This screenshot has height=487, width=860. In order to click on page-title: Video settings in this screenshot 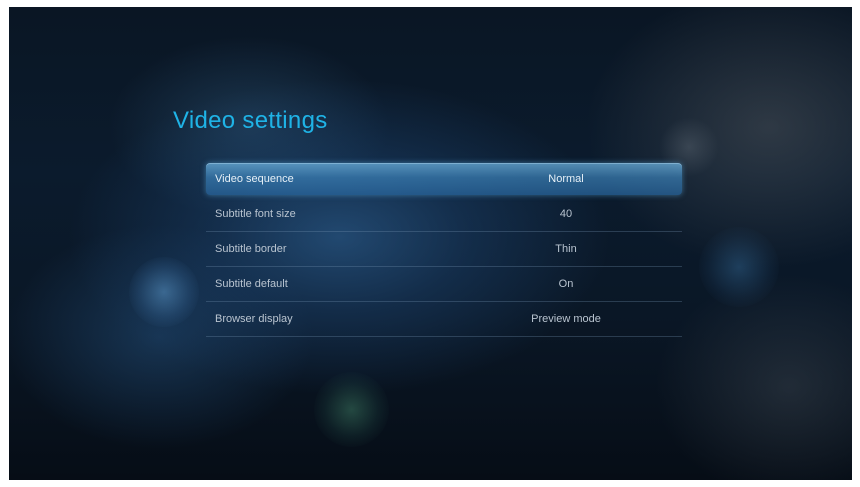, I will do `click(250, 120)`.